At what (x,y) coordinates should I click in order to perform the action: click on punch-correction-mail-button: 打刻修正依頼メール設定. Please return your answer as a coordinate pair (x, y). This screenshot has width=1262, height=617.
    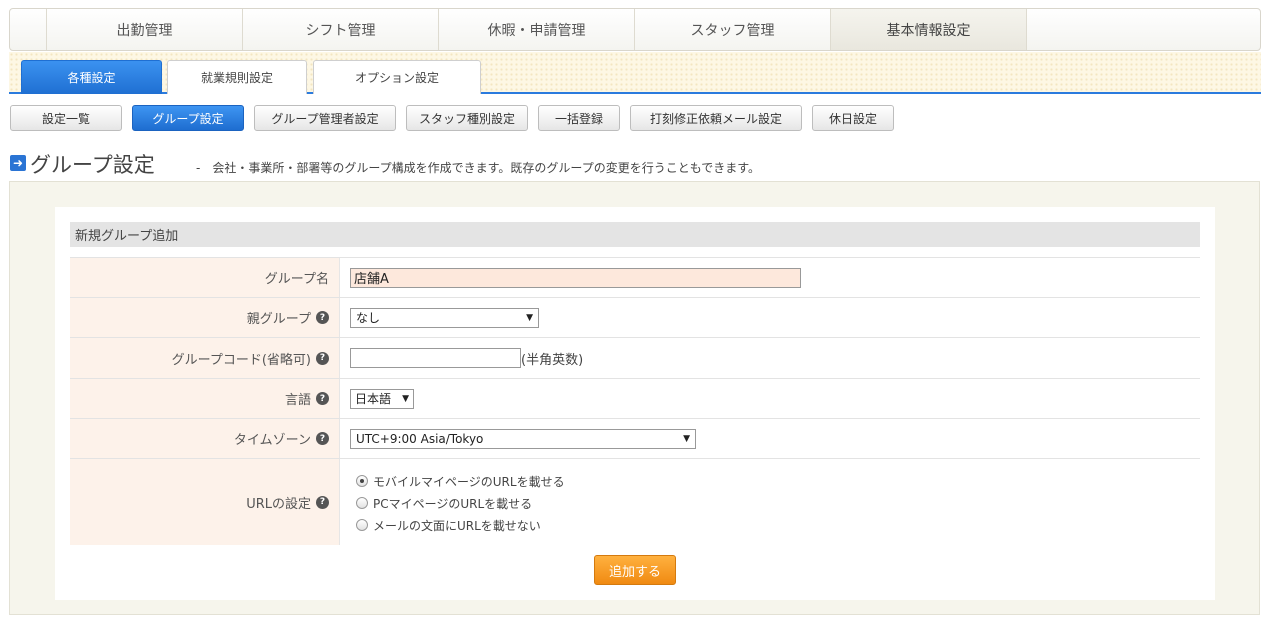
    Looking at the image, I should click on (716, 118).